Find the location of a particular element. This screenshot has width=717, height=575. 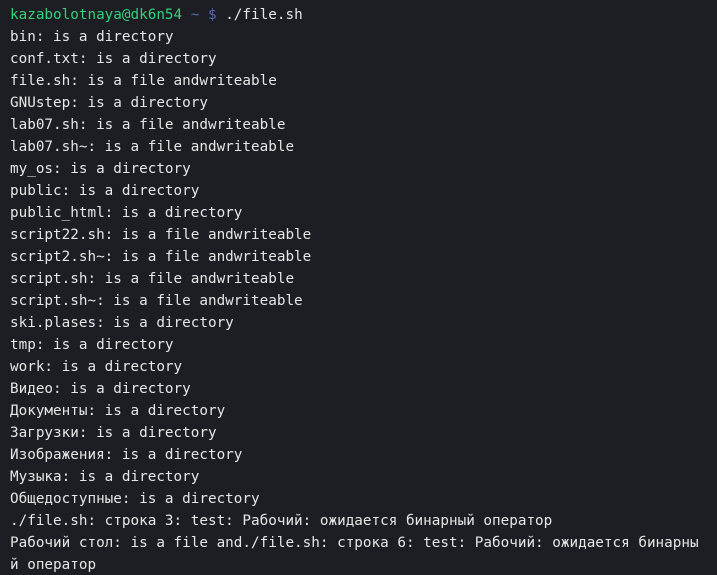

output-line: Изображения: is a directory is located at coordinates (126, 455).